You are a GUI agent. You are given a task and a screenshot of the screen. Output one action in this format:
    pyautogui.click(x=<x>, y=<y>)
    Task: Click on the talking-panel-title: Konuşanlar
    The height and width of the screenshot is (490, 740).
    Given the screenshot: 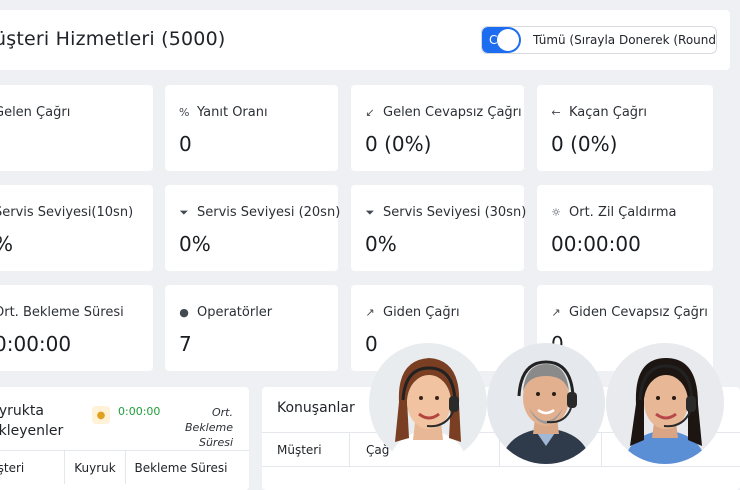 What is the action you would take?
    pyautogui.click(x=316, y=408)
    